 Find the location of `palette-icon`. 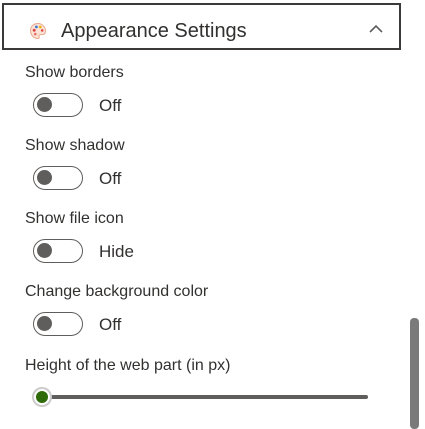

palette-icon is located at coordinates (38, 31).